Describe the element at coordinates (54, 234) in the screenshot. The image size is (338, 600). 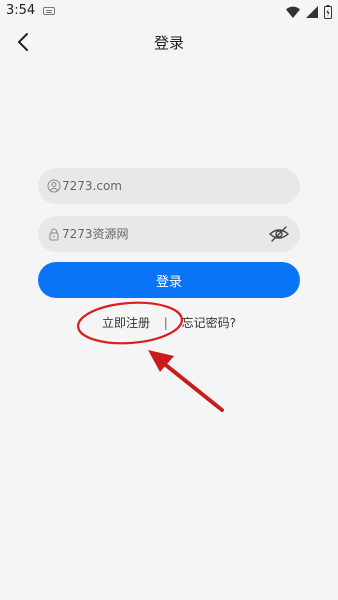
I see `lock-icon` at that location.